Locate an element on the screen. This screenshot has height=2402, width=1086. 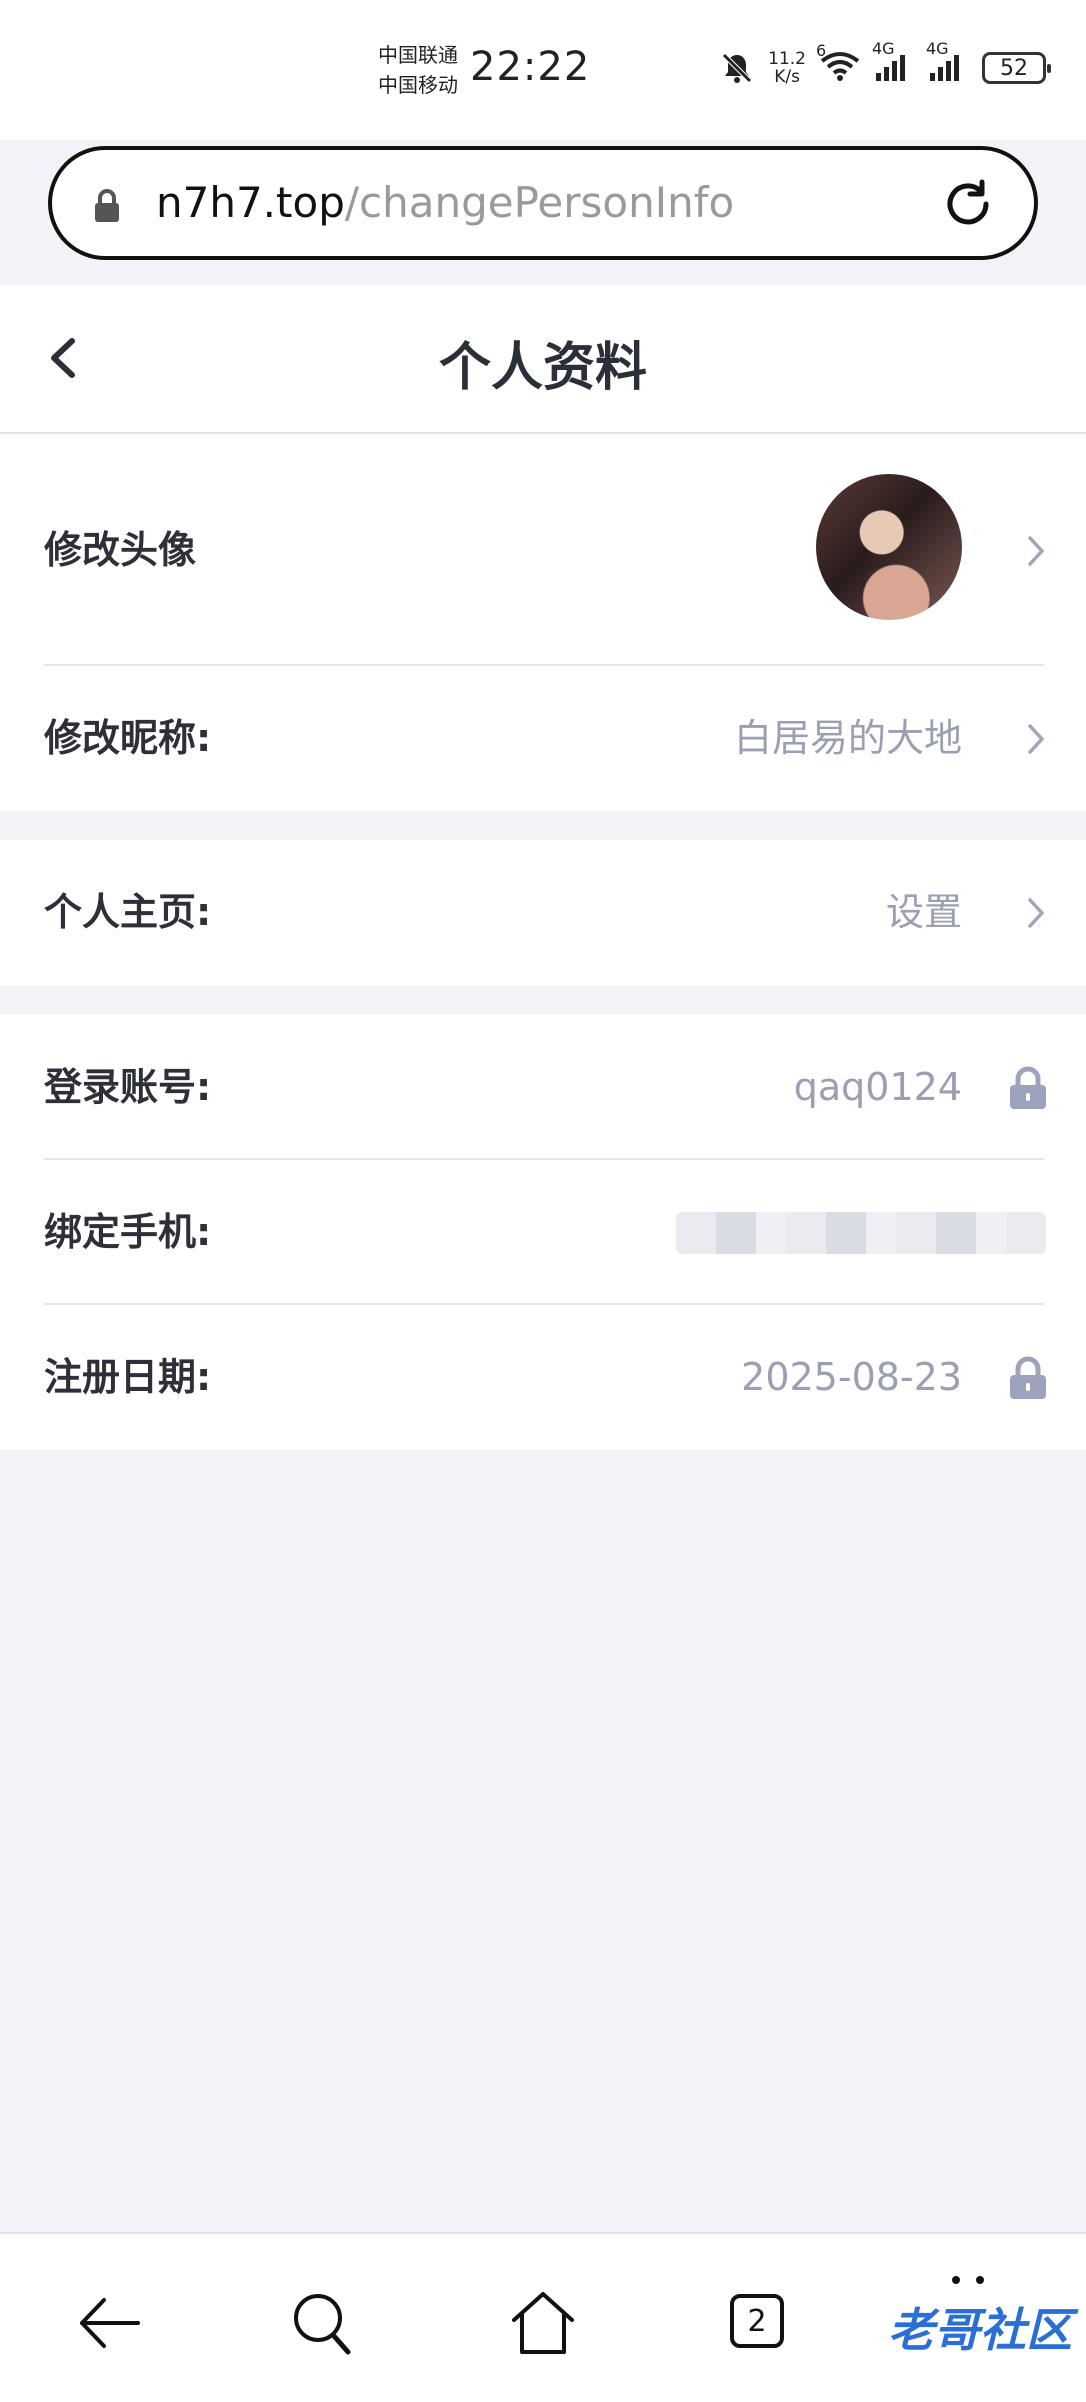
signal-2: 4G is located at coordinates (947, 62).